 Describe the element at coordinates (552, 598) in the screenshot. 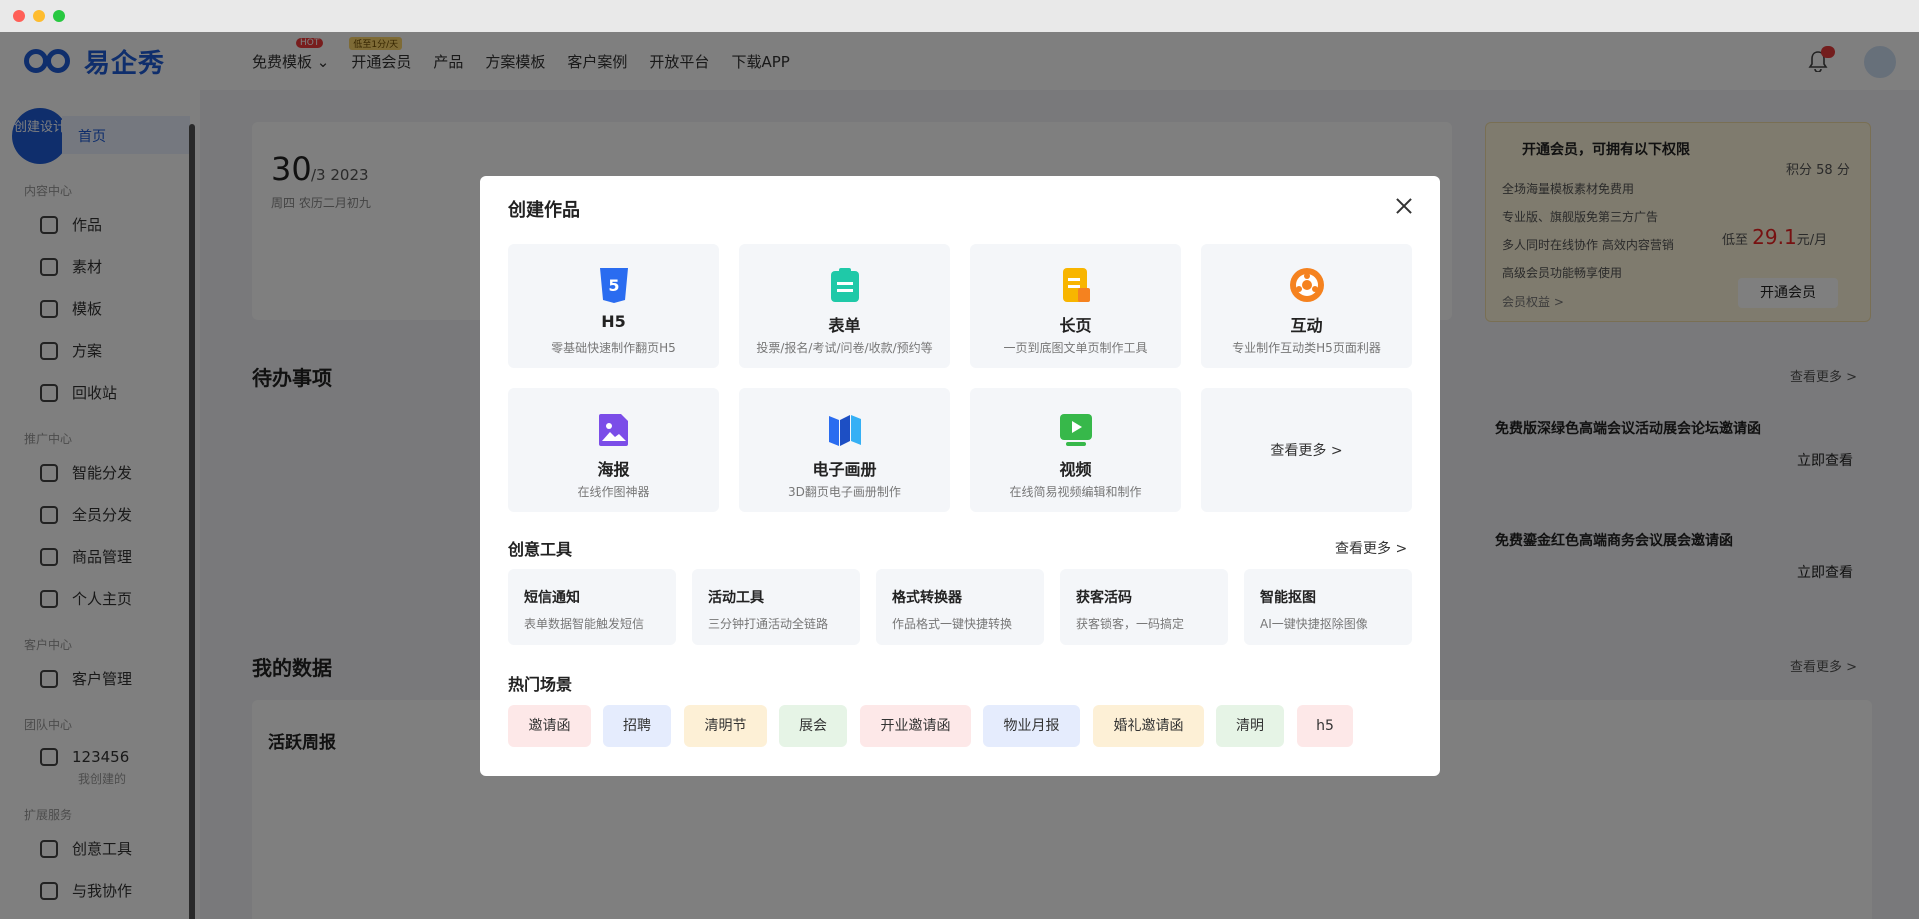

I see `tool-title: 短信通知` at that location.